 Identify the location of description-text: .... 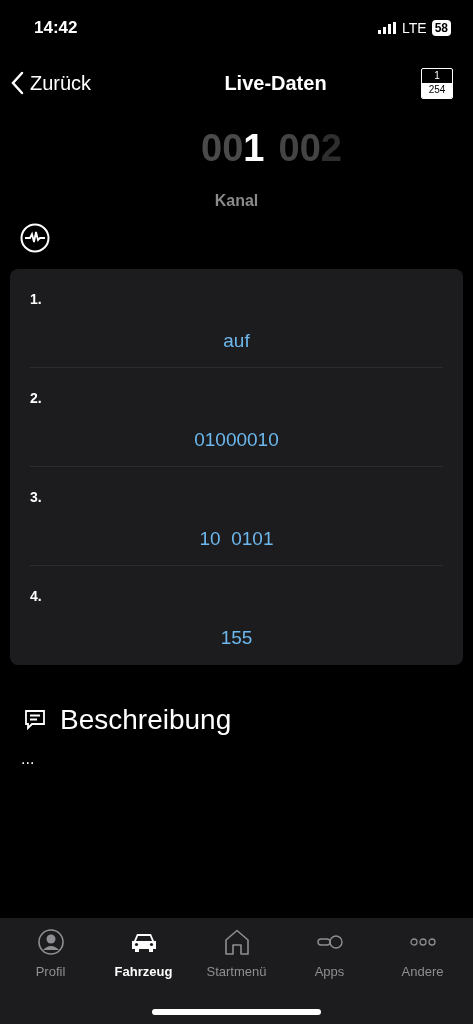
(27, 759).